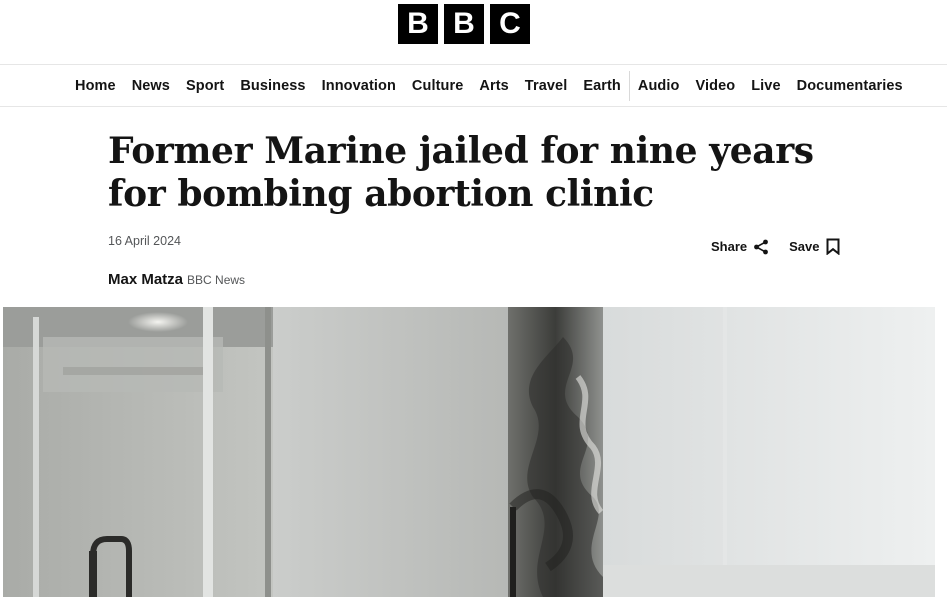  I want to click on nav-item-business: Business, so click(272, 85).